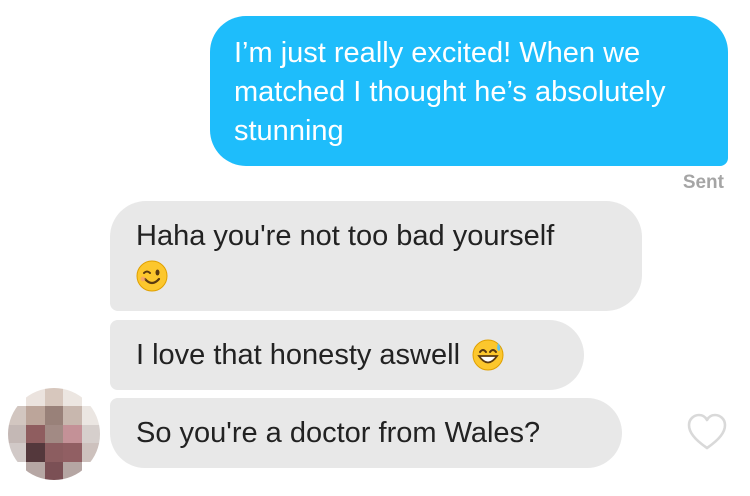 This screenshot has width=750, height=496. I want to click on avatar, so click(54, 434).